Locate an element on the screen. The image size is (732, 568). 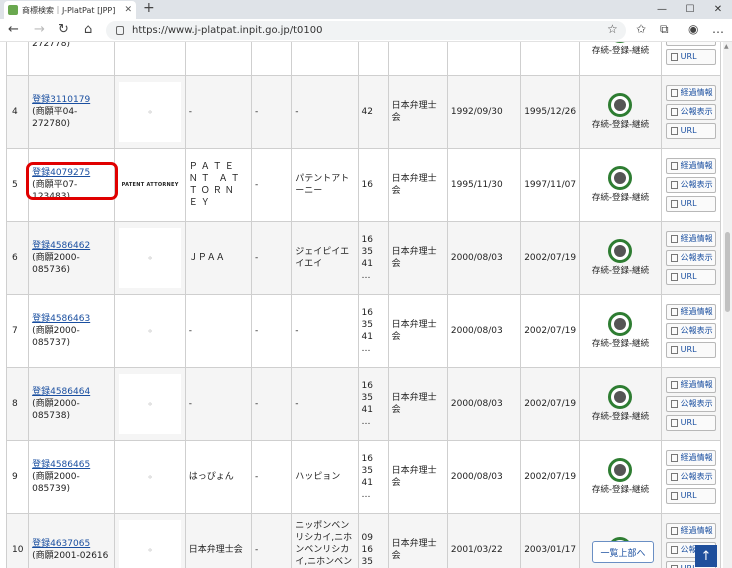
profile-icon: ◉ is located at coordinates (693, 29).